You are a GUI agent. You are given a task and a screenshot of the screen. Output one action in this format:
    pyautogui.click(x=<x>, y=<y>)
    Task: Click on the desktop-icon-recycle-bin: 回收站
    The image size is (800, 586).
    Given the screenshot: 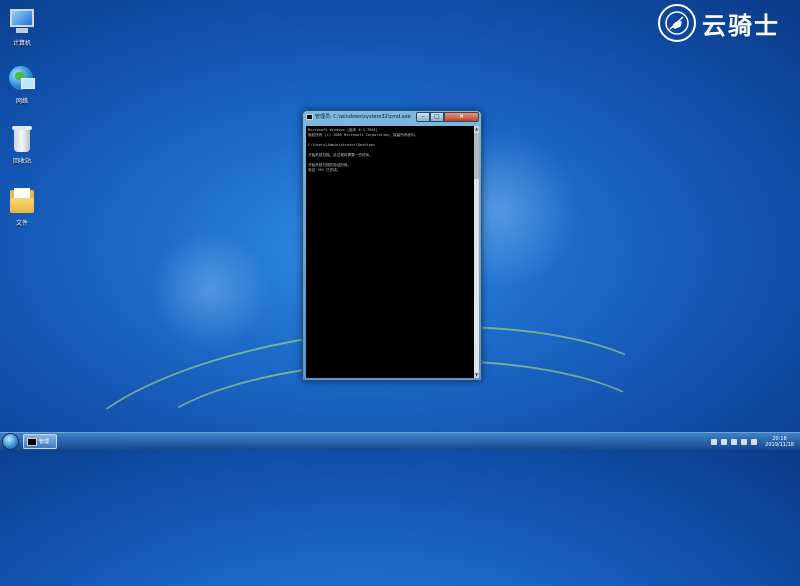 What is the action you would take?
    pyautogui.click(x=22, y=144)
    